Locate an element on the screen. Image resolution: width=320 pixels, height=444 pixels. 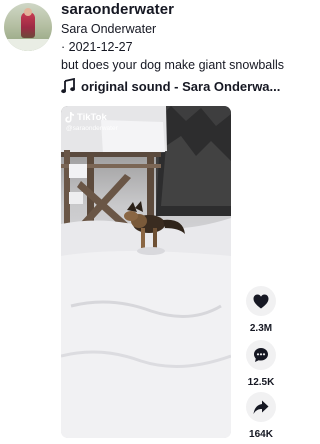
caption: but does your dog make giant snowballs is located at coordinates (173, 65).